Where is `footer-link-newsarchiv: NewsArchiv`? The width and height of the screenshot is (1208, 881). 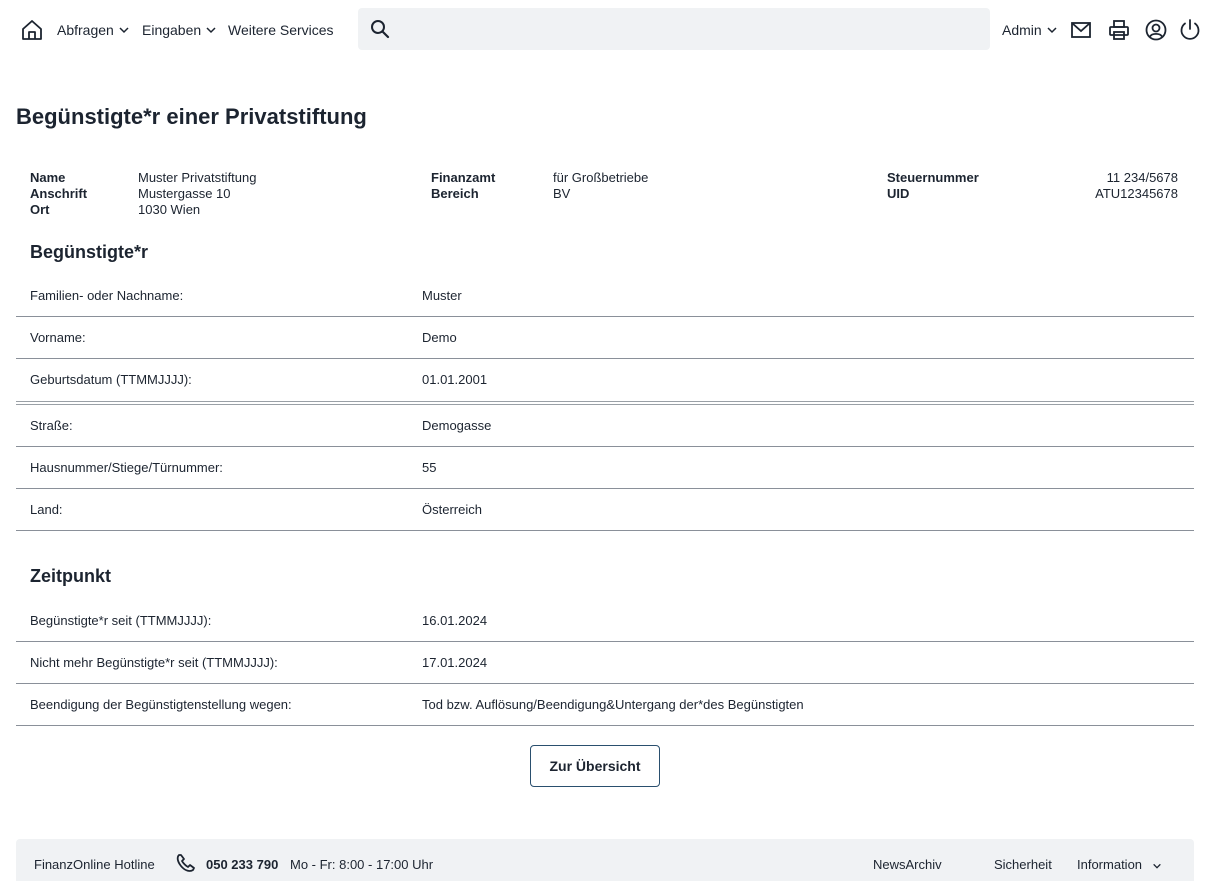
footer-link-newsarchiv: NewsArchiv is located at coordinates (907, 864).